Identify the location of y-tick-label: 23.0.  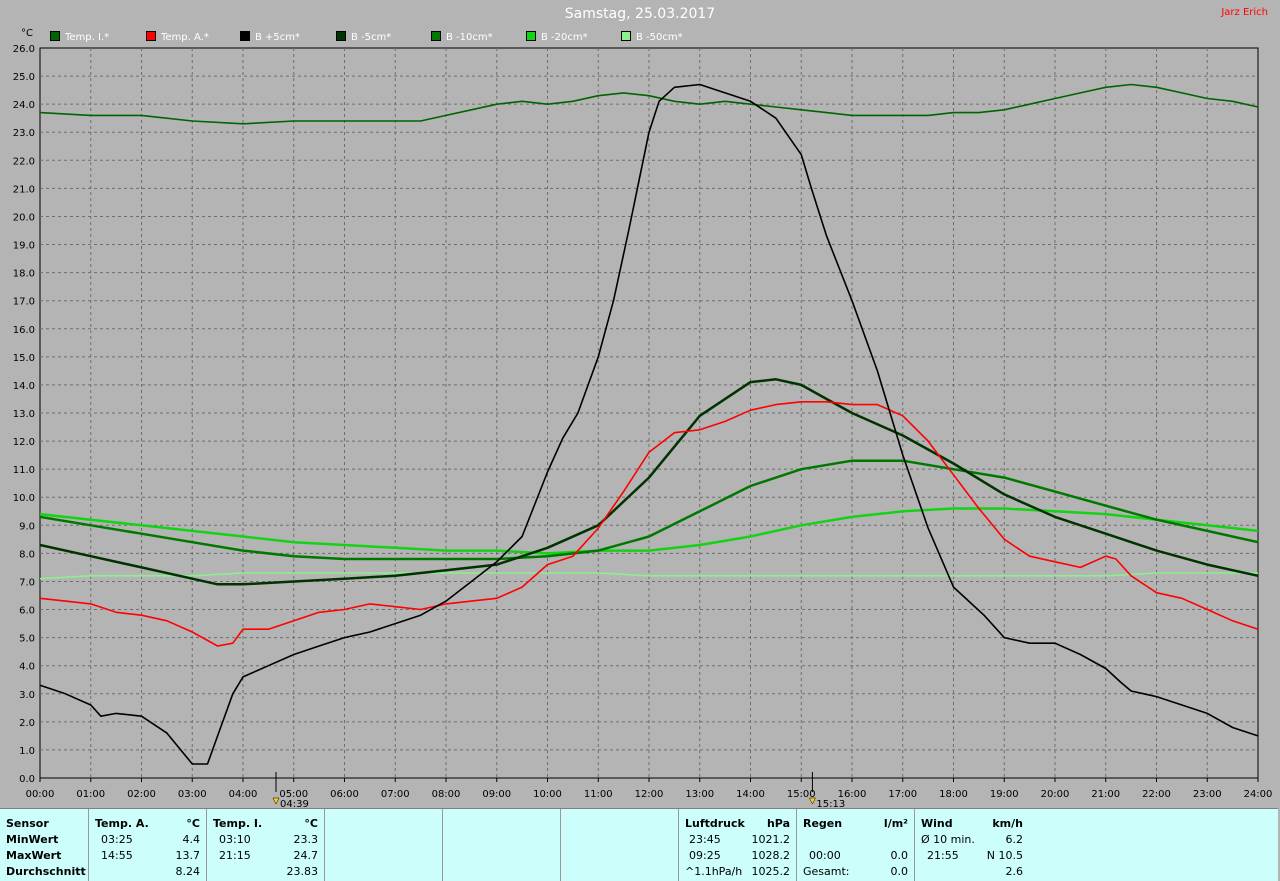
(24, 133).